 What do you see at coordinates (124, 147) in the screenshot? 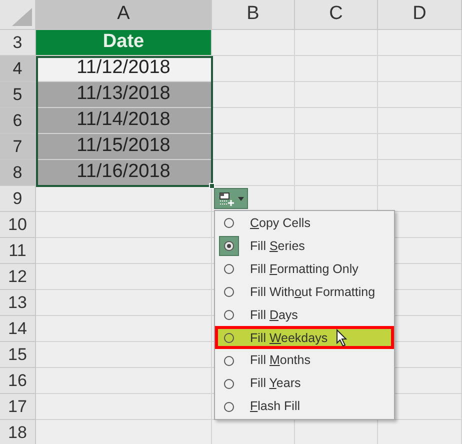
I see `table-cell: 11/15/2018` at bounding box center [124, 147].